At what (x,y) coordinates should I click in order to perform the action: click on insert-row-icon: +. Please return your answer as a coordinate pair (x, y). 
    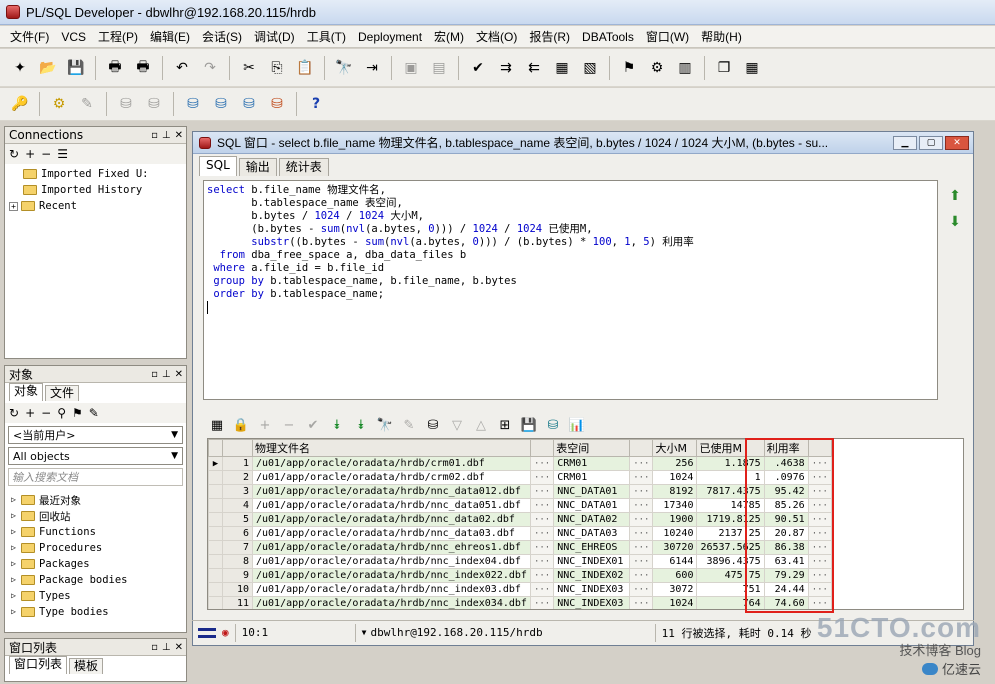
    Looking at the image, I should click on (265, 425).